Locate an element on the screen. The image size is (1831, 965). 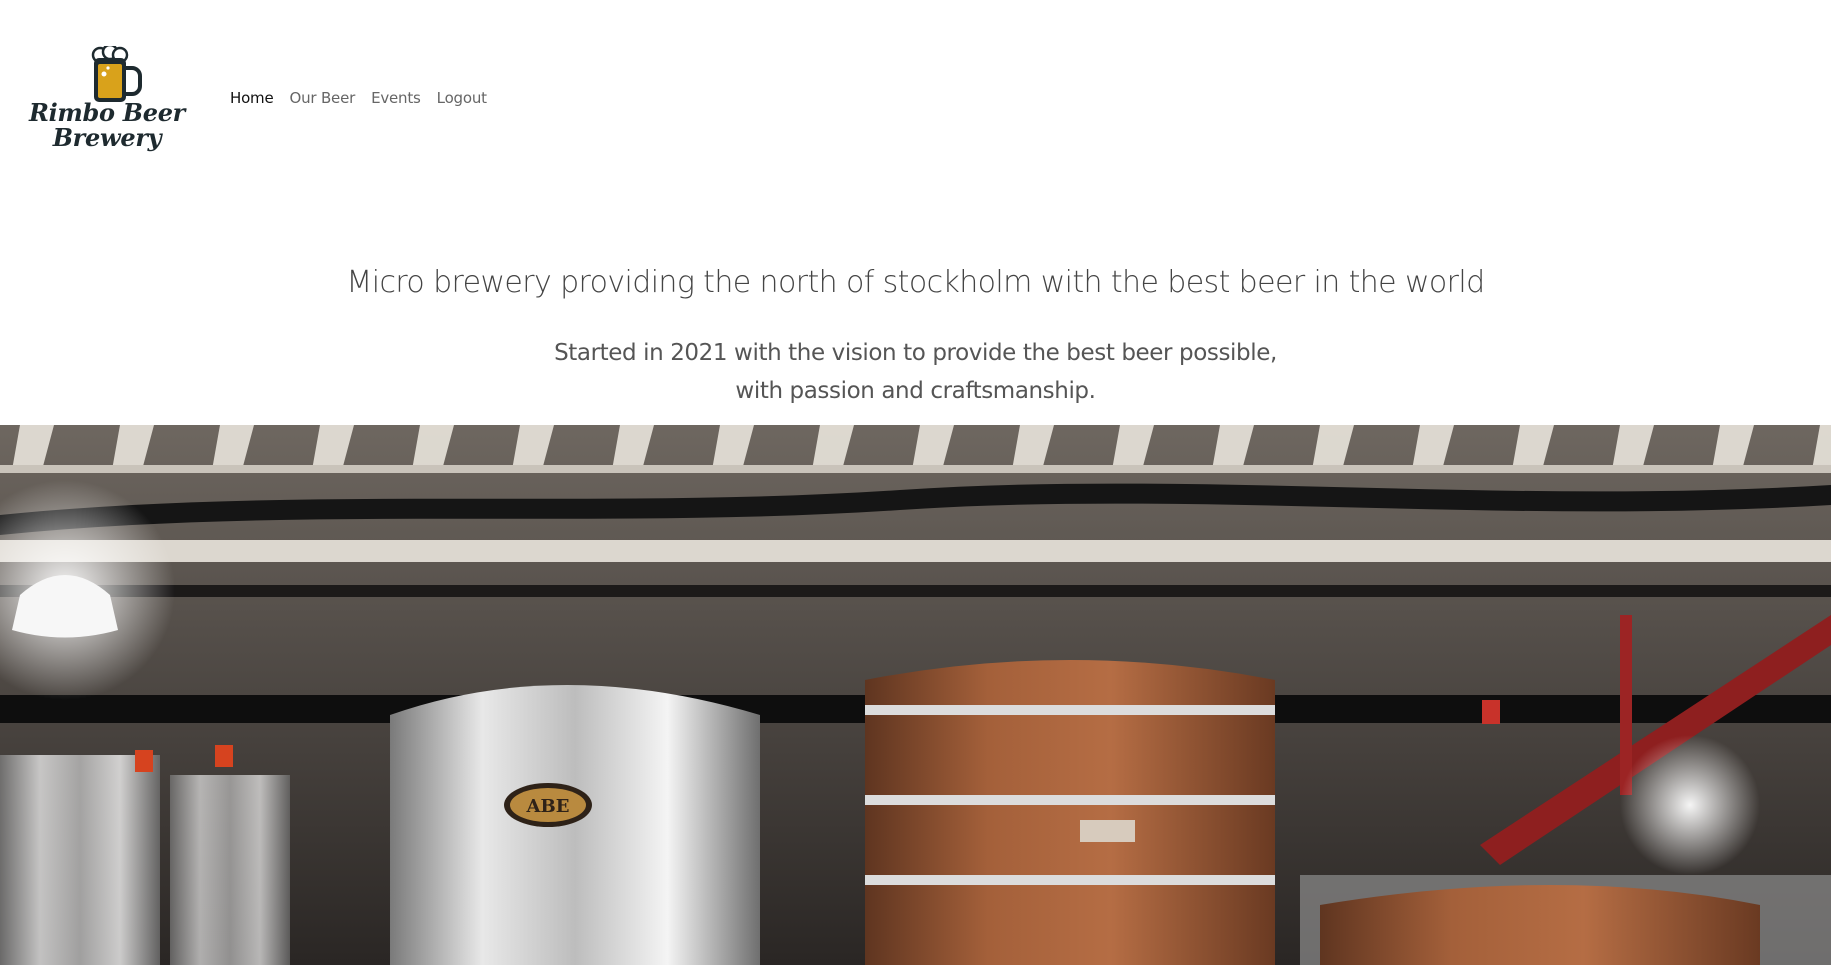
nav-home-link: Home is located at coordinates (252, 98).